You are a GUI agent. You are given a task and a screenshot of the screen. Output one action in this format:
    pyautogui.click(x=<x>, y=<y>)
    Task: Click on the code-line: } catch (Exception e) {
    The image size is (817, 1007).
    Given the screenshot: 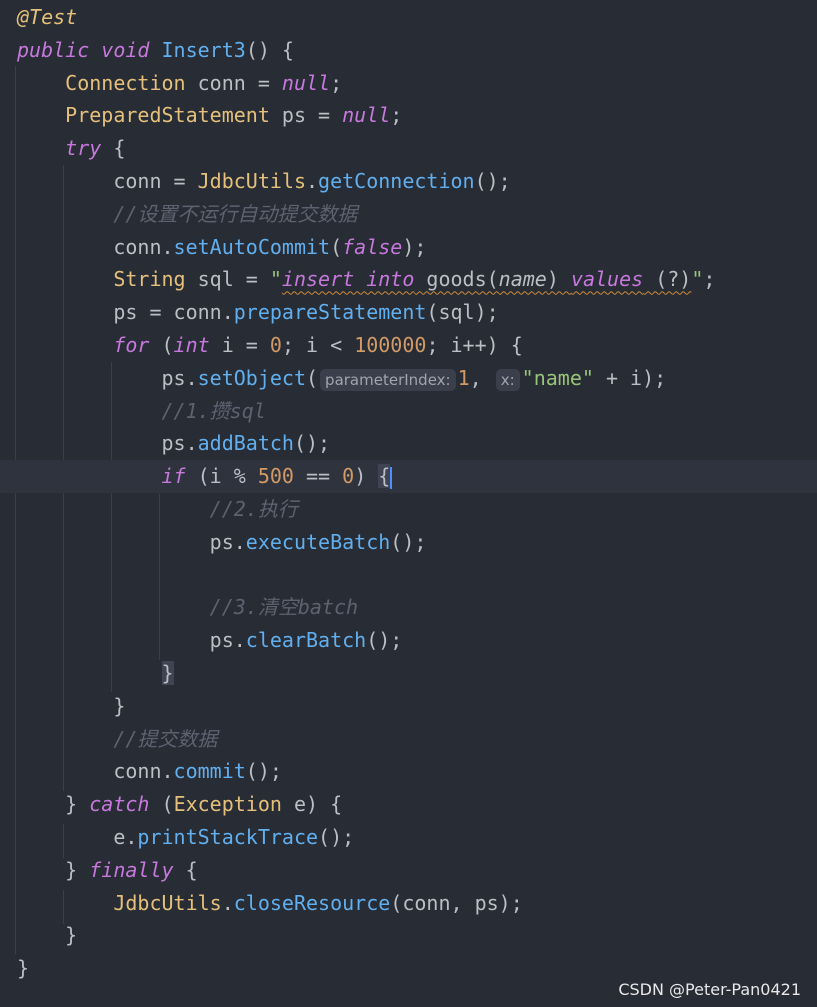 What is the action you would take?
    pyautogui.click(x=408, y=804)
    